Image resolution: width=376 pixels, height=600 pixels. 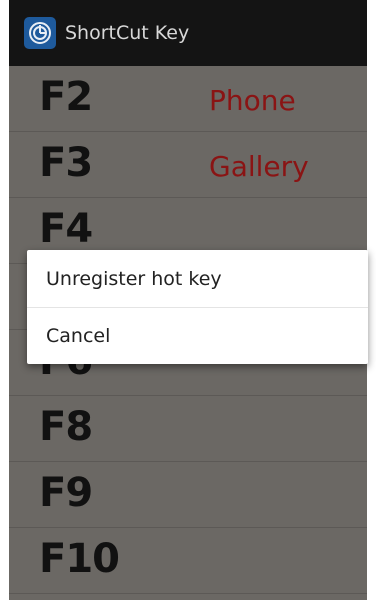 What do you see at coordinates (40, 33) in the screenshot?
I see `app-logo-icon` at bounding box center [40, 33].